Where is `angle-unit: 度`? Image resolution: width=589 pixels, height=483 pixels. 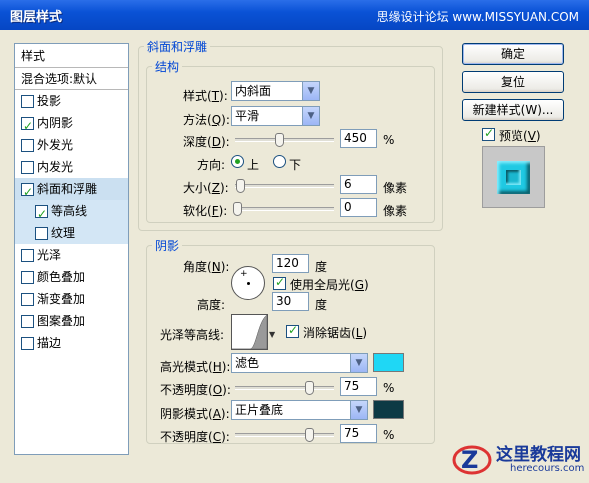 angle-unit: 度 is located at coordinates (321, 267).